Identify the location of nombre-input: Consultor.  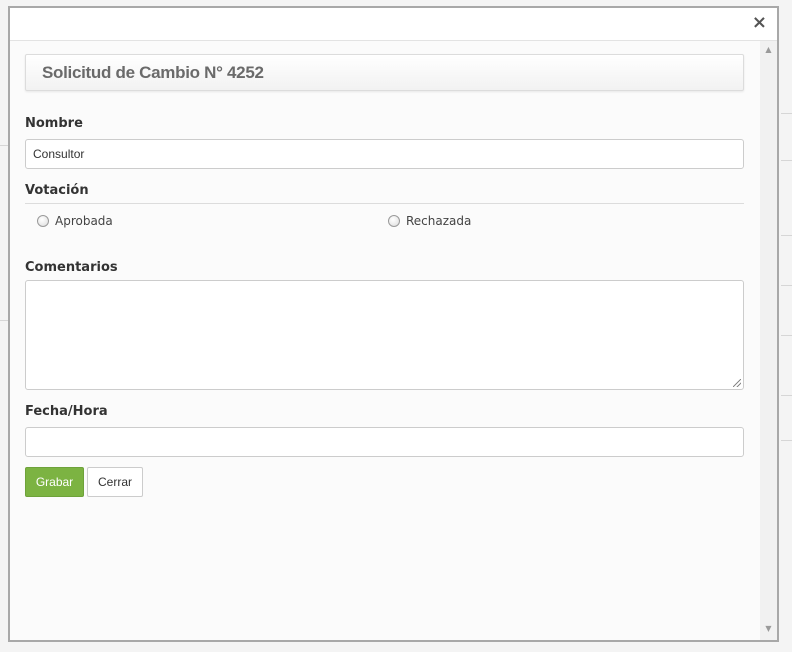
(384, 154).